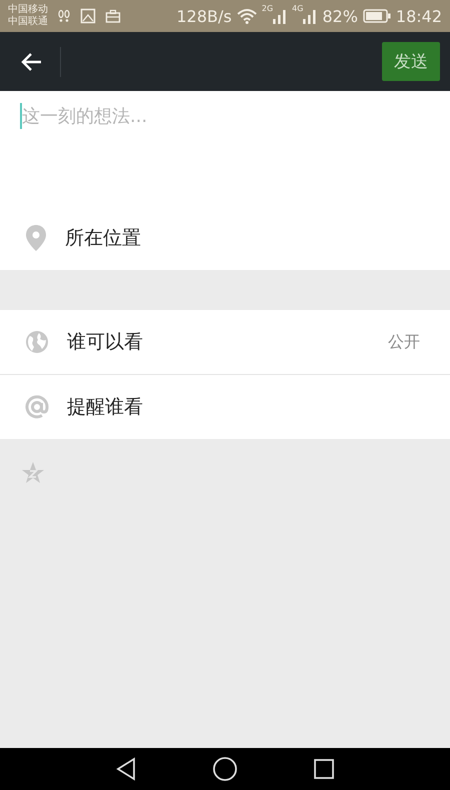 The image size is (450, 790). I want to click on clock: 18:42, so click(419, 16).